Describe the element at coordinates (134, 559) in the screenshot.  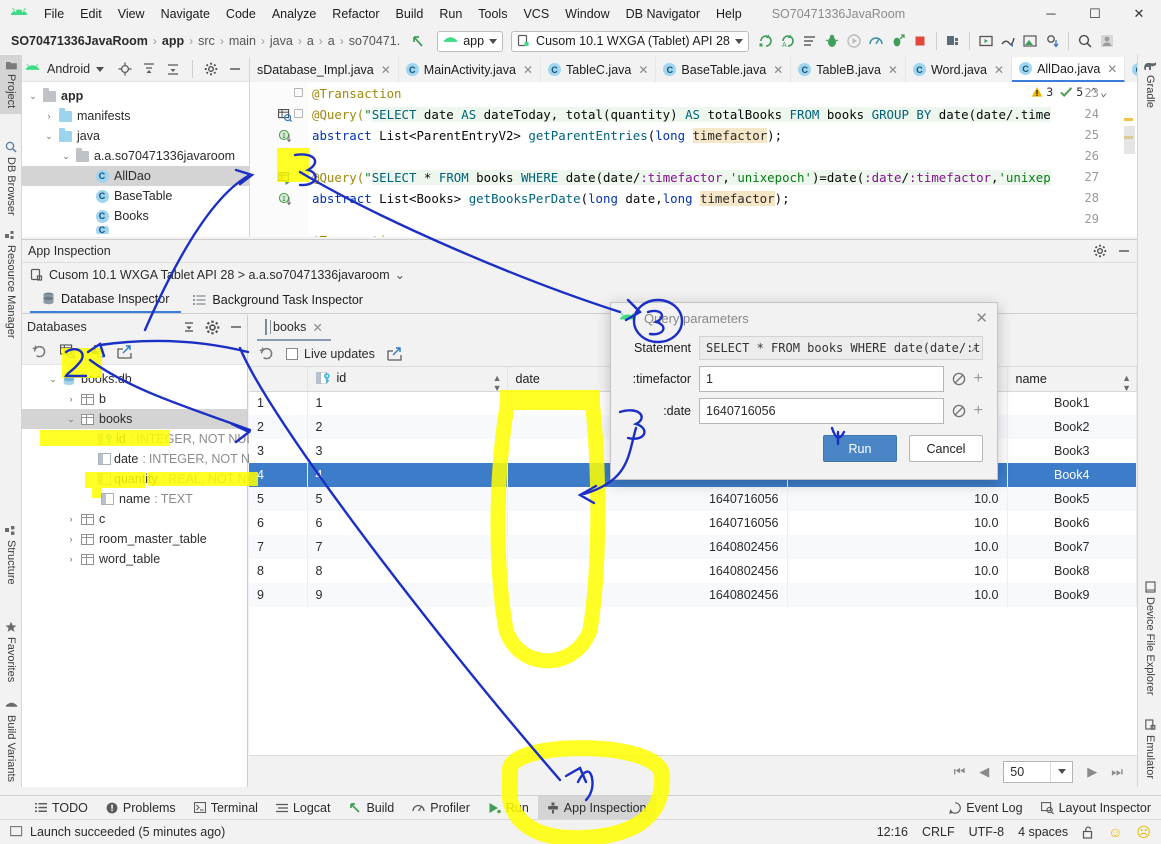
I see `db-item-table-word: › word_table` at that location.